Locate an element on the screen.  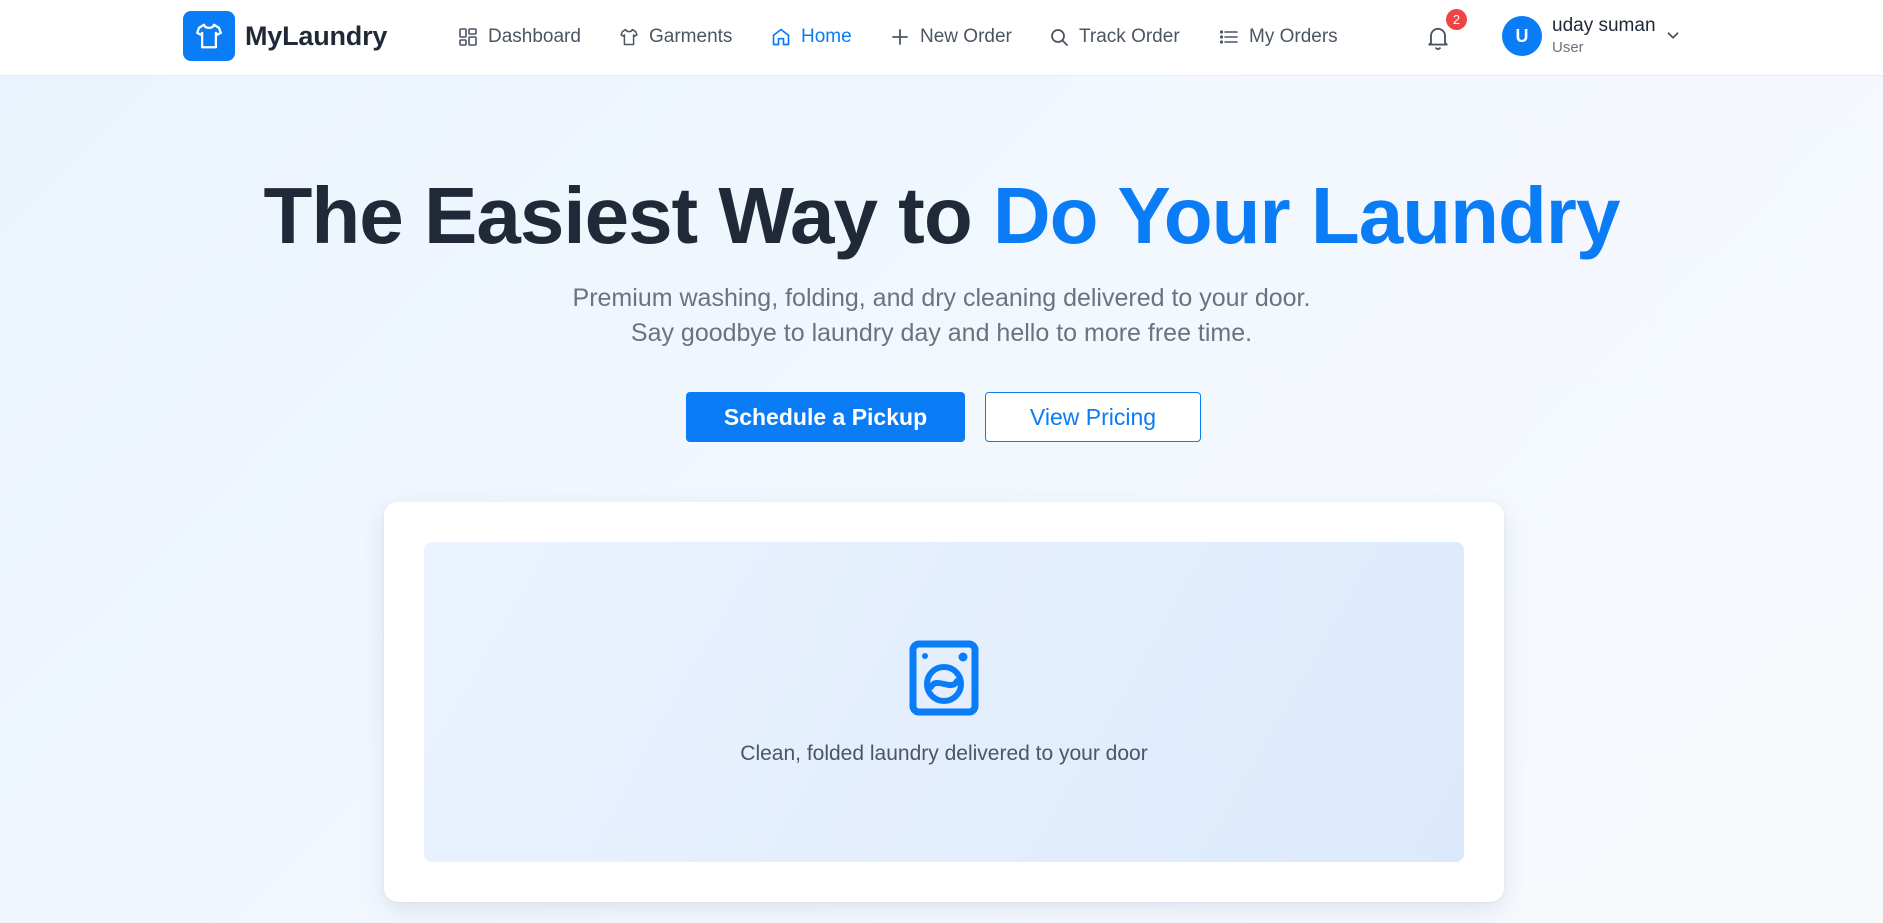
brand-name: MyLaundry is located at coordinates (316, 35).